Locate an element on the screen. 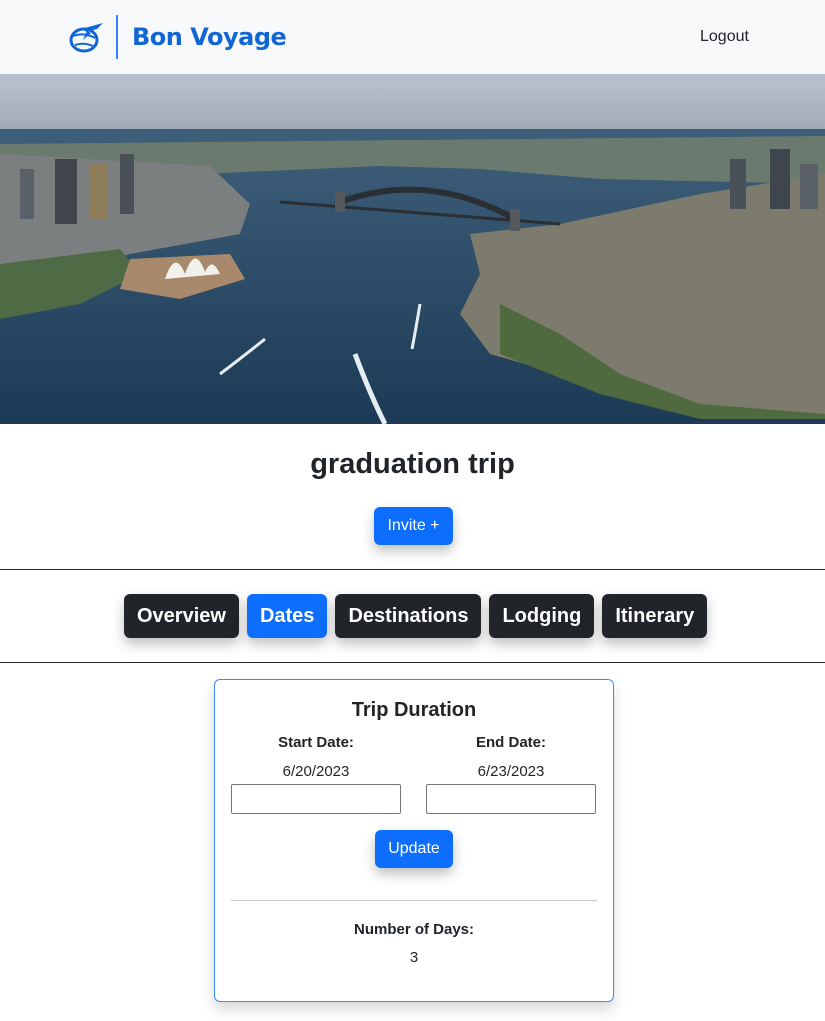 This screenshot has width=825, height=1021. start-date-column: Start Date: 6/20/2023 is located at coordinates (316, 757).